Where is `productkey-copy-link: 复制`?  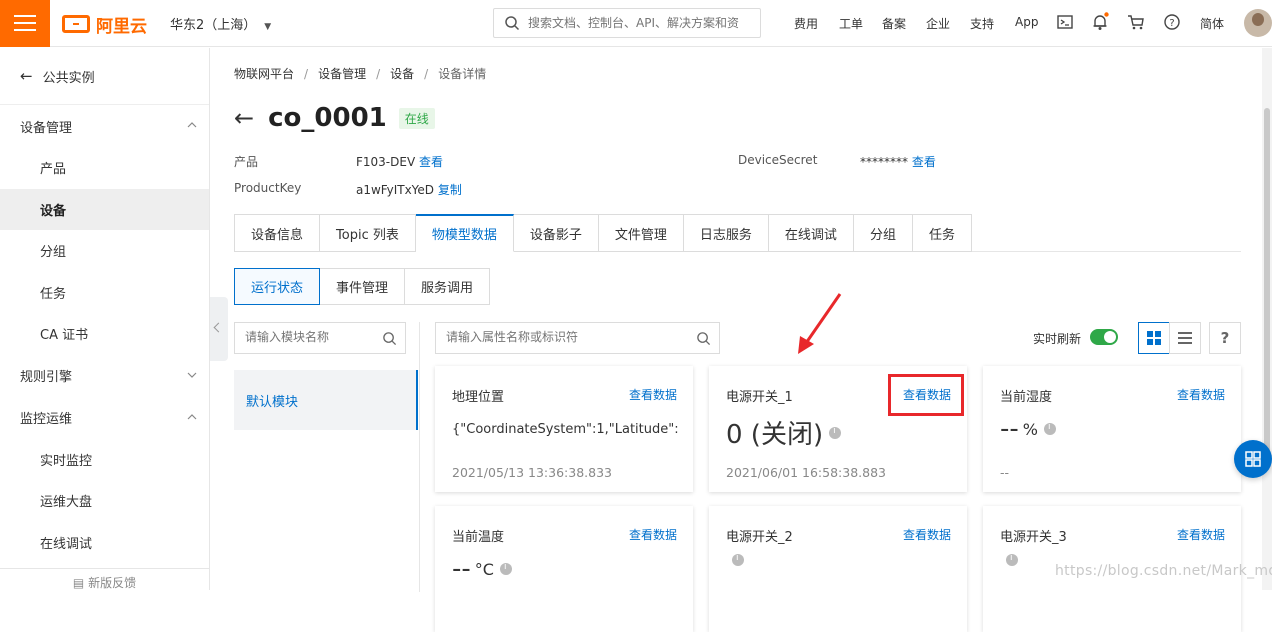 productkey-copy-link: 复制 is located at coordinates (450, 190).